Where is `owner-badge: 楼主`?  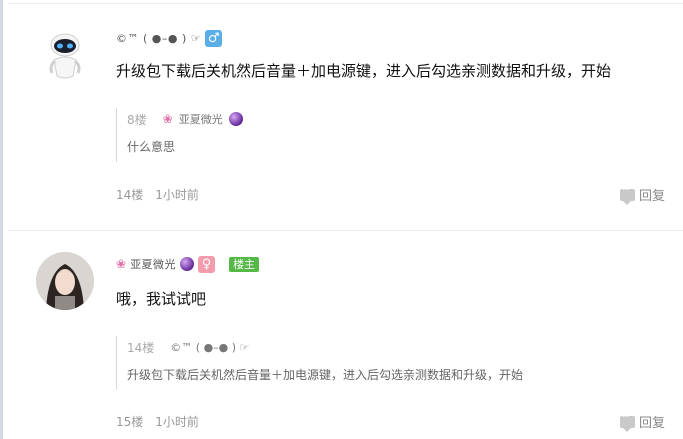
owner-badge: 楼主 is located at coordinates (244, 264).